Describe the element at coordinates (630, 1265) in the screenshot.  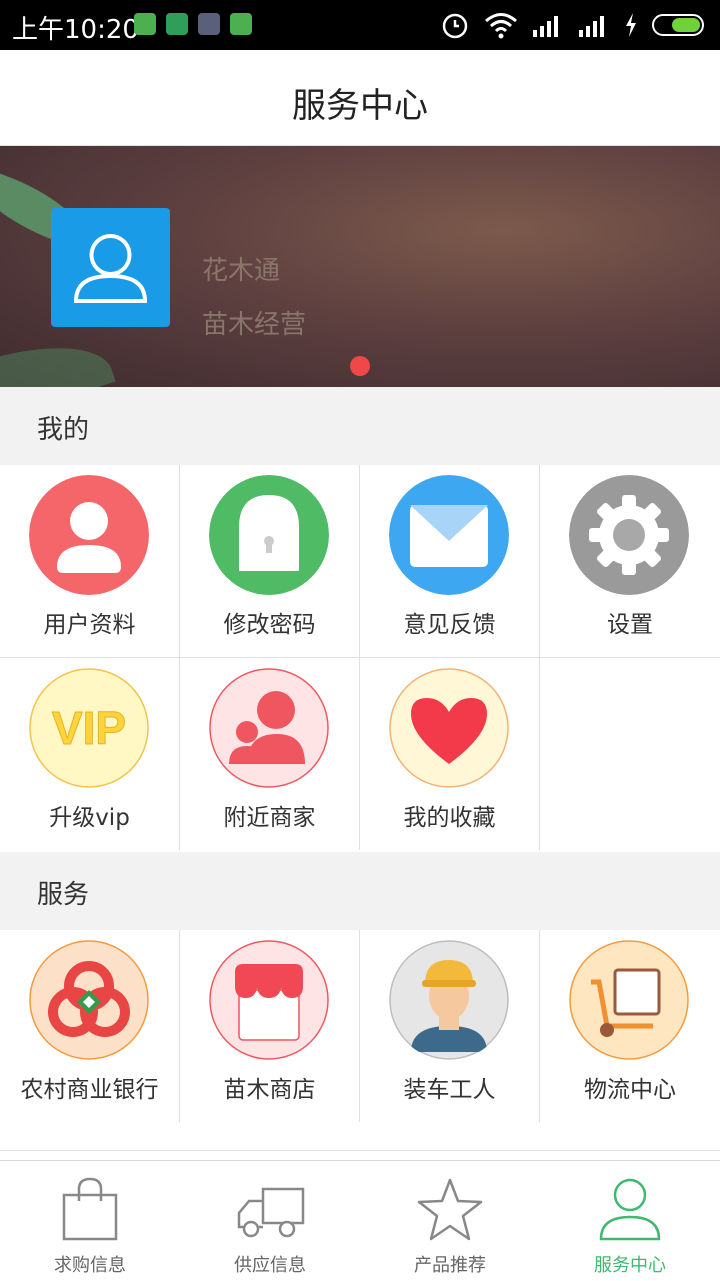
I see `tab-label: 服务中心` at that location.